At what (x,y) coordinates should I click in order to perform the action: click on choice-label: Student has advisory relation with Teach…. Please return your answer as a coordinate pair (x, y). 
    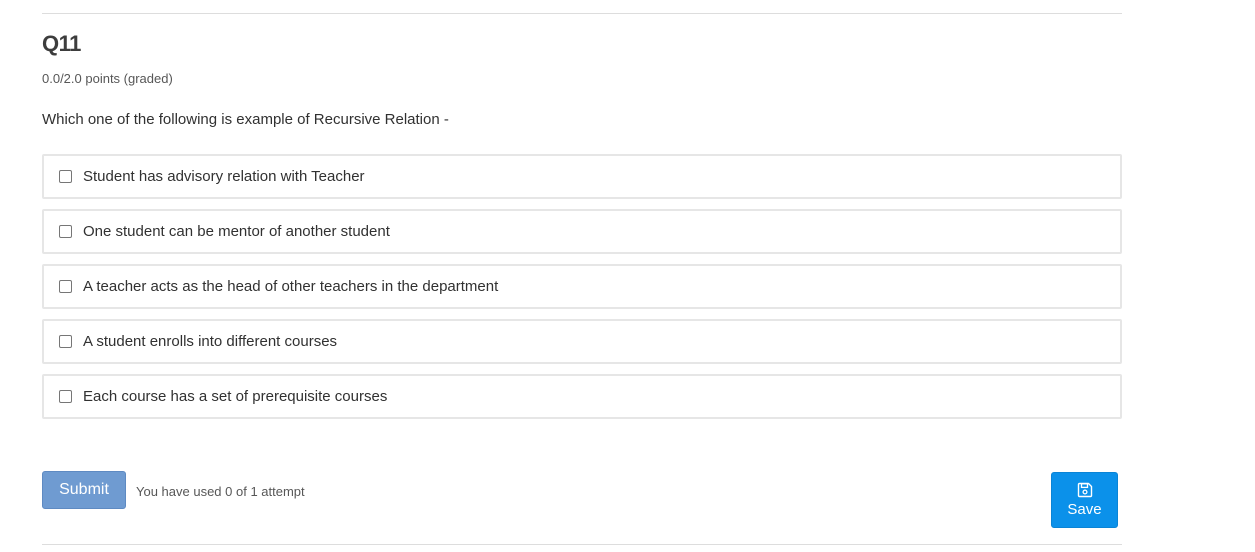
    Looking at the image, I should click on (224, 176).